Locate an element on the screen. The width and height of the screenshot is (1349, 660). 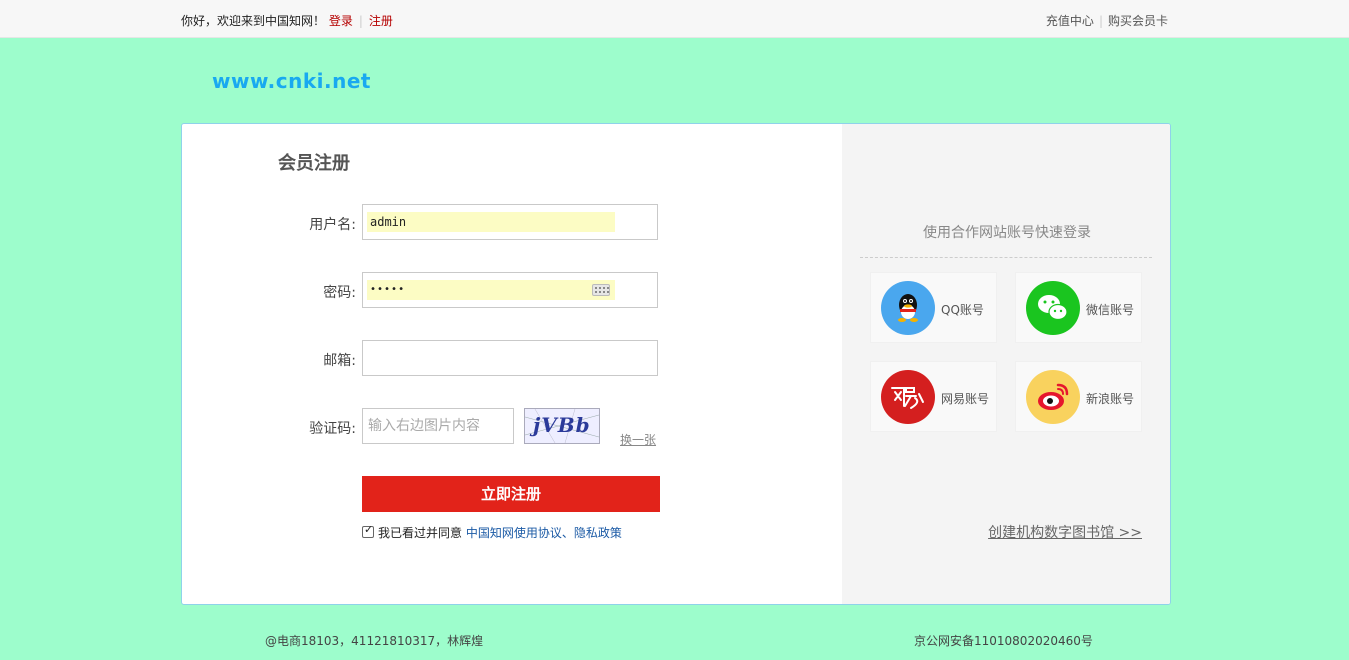
quick-login-title: 使用合作网站账号快速登录 is located at coordinates (1007, 233).